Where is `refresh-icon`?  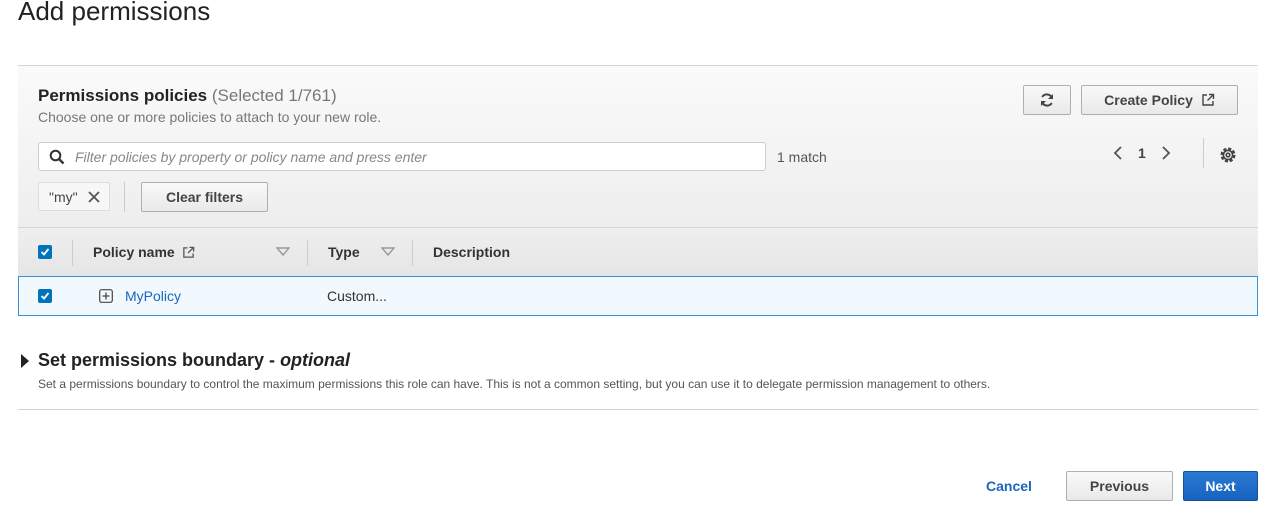 refresh-icon is located at coordinates (1047, 100).